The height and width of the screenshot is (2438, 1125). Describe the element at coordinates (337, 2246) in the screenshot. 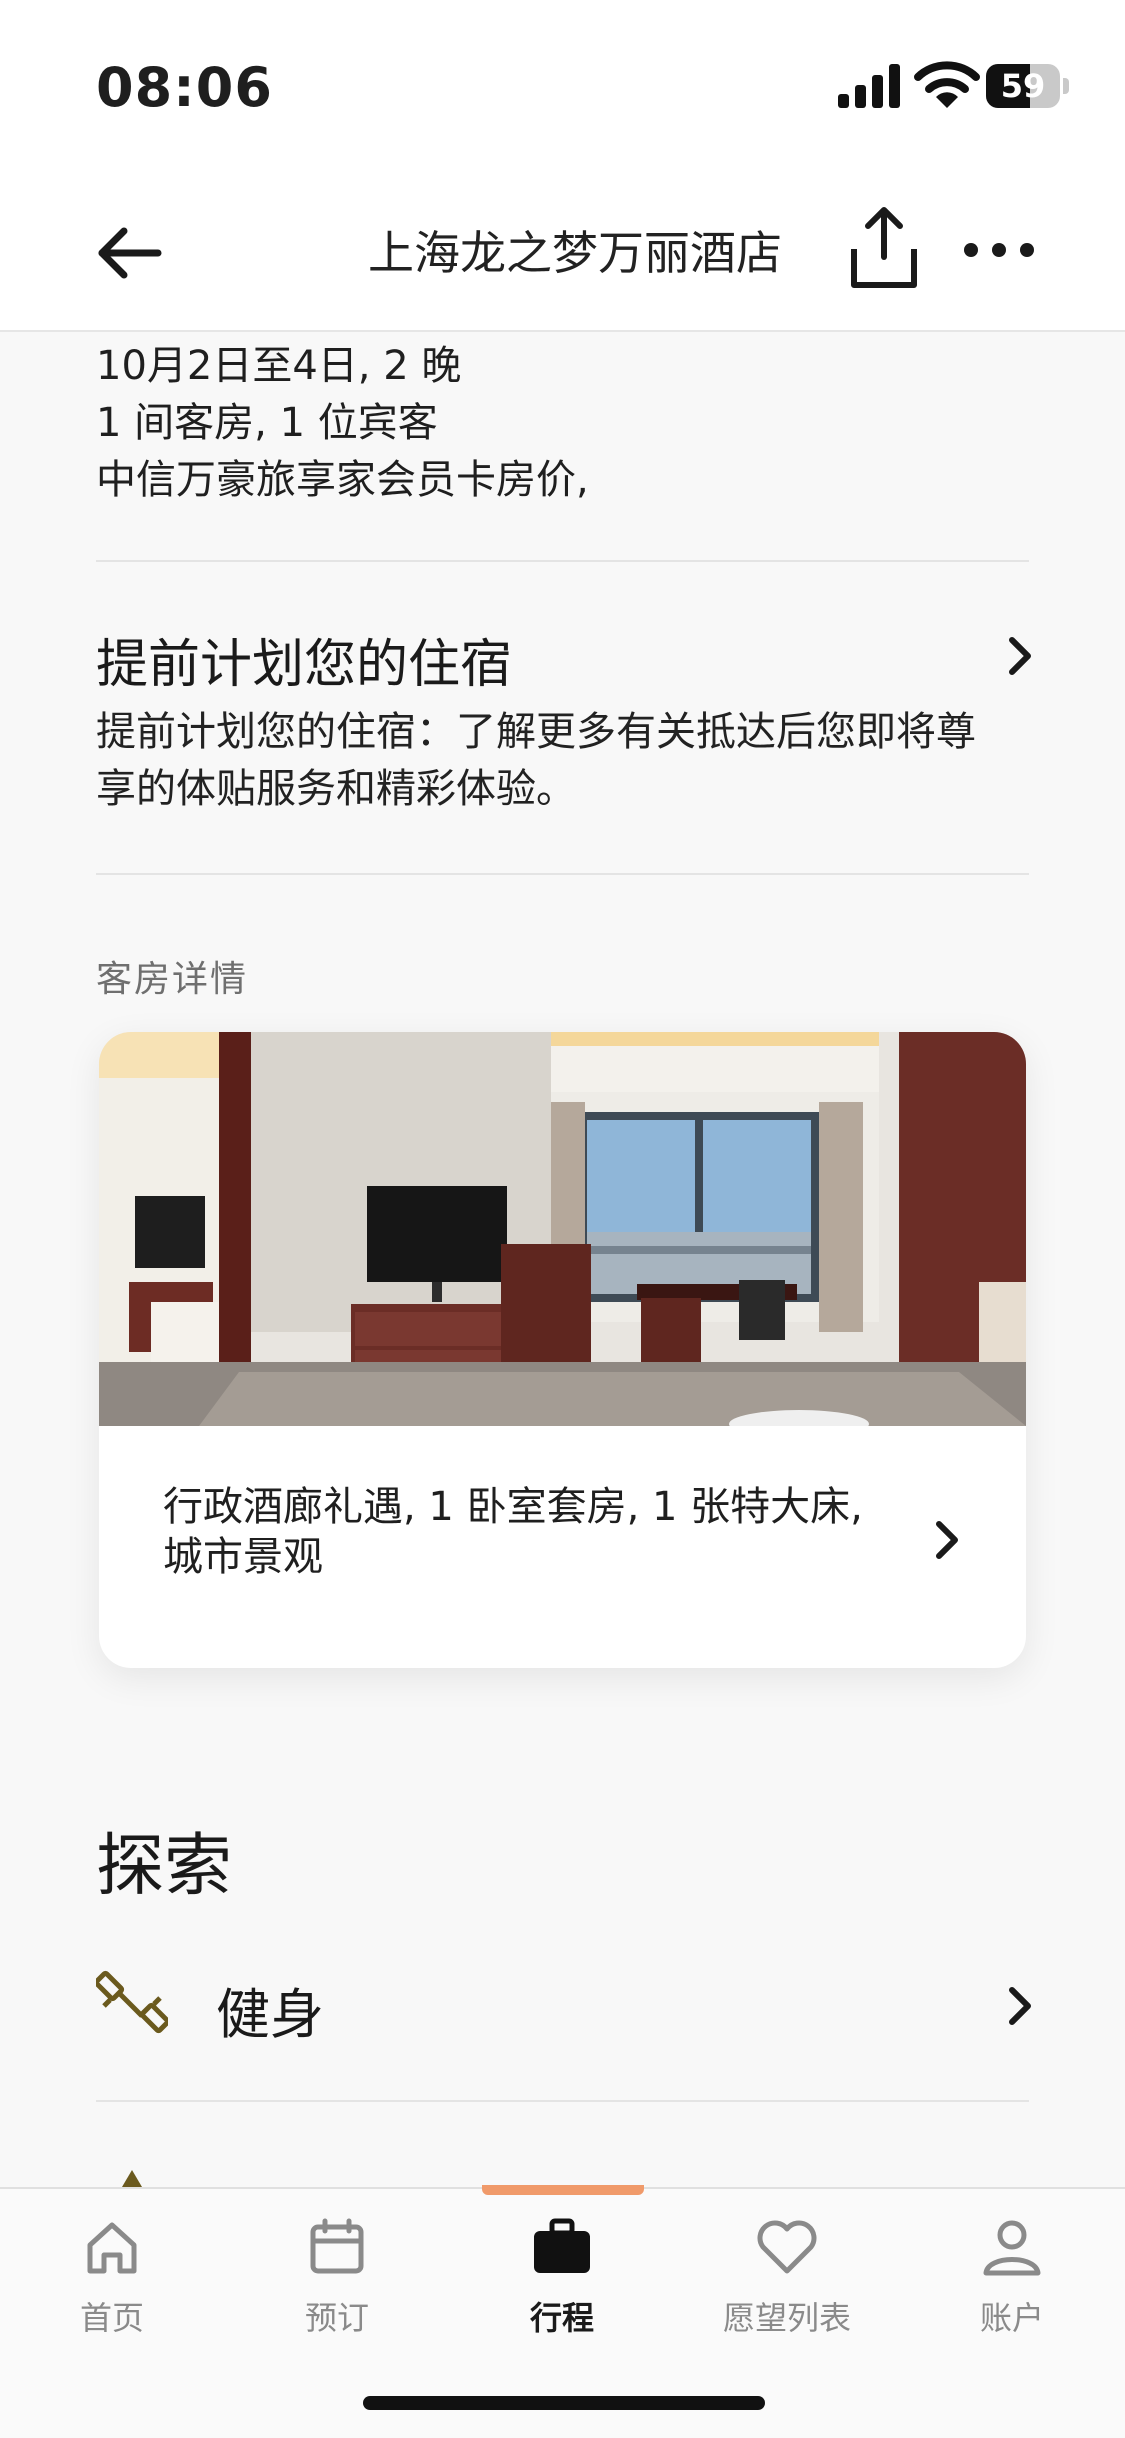

I see `calendar-icon` at that location.